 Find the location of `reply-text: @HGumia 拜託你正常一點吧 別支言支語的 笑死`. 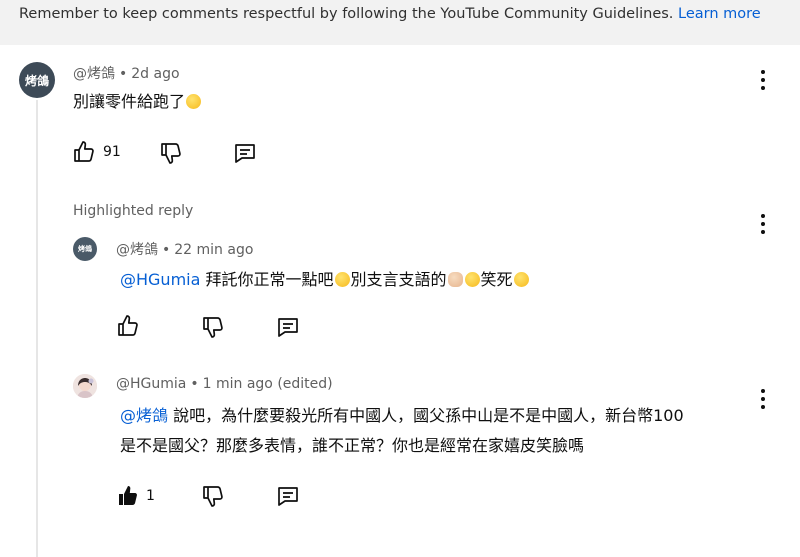

reply-text: @HGumia 拜託你正常一點吧 別支言支語的 笑死 is located at coordinates (325, 280).